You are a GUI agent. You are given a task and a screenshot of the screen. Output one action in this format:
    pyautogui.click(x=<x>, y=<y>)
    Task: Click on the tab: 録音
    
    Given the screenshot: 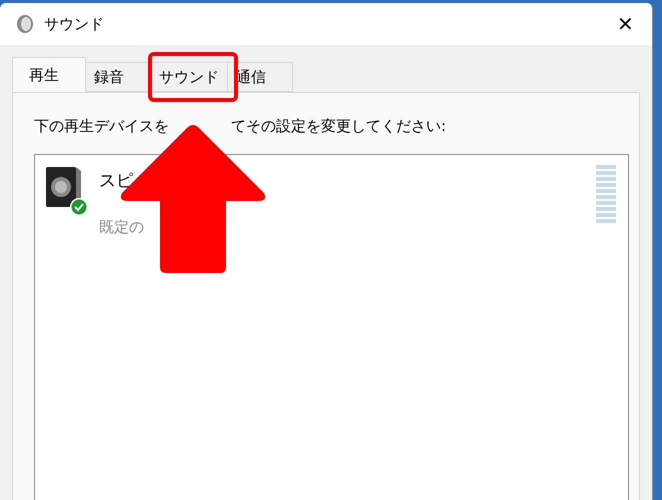 What is the action you would take?
    pyautogui.click(x=118, y=77)
    